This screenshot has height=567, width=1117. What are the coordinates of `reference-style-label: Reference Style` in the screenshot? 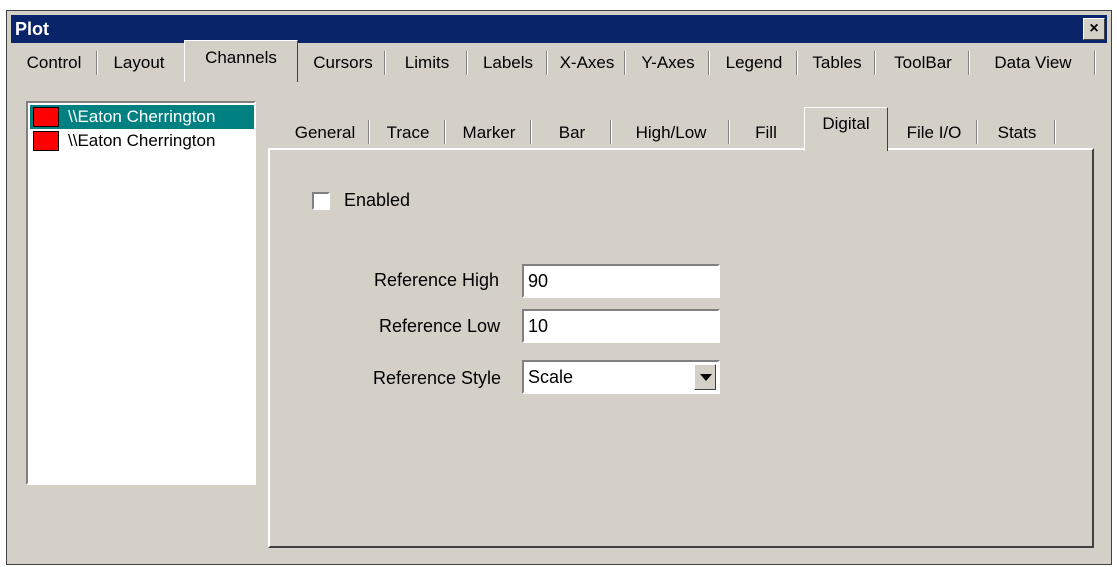 It's located at (437, 378).